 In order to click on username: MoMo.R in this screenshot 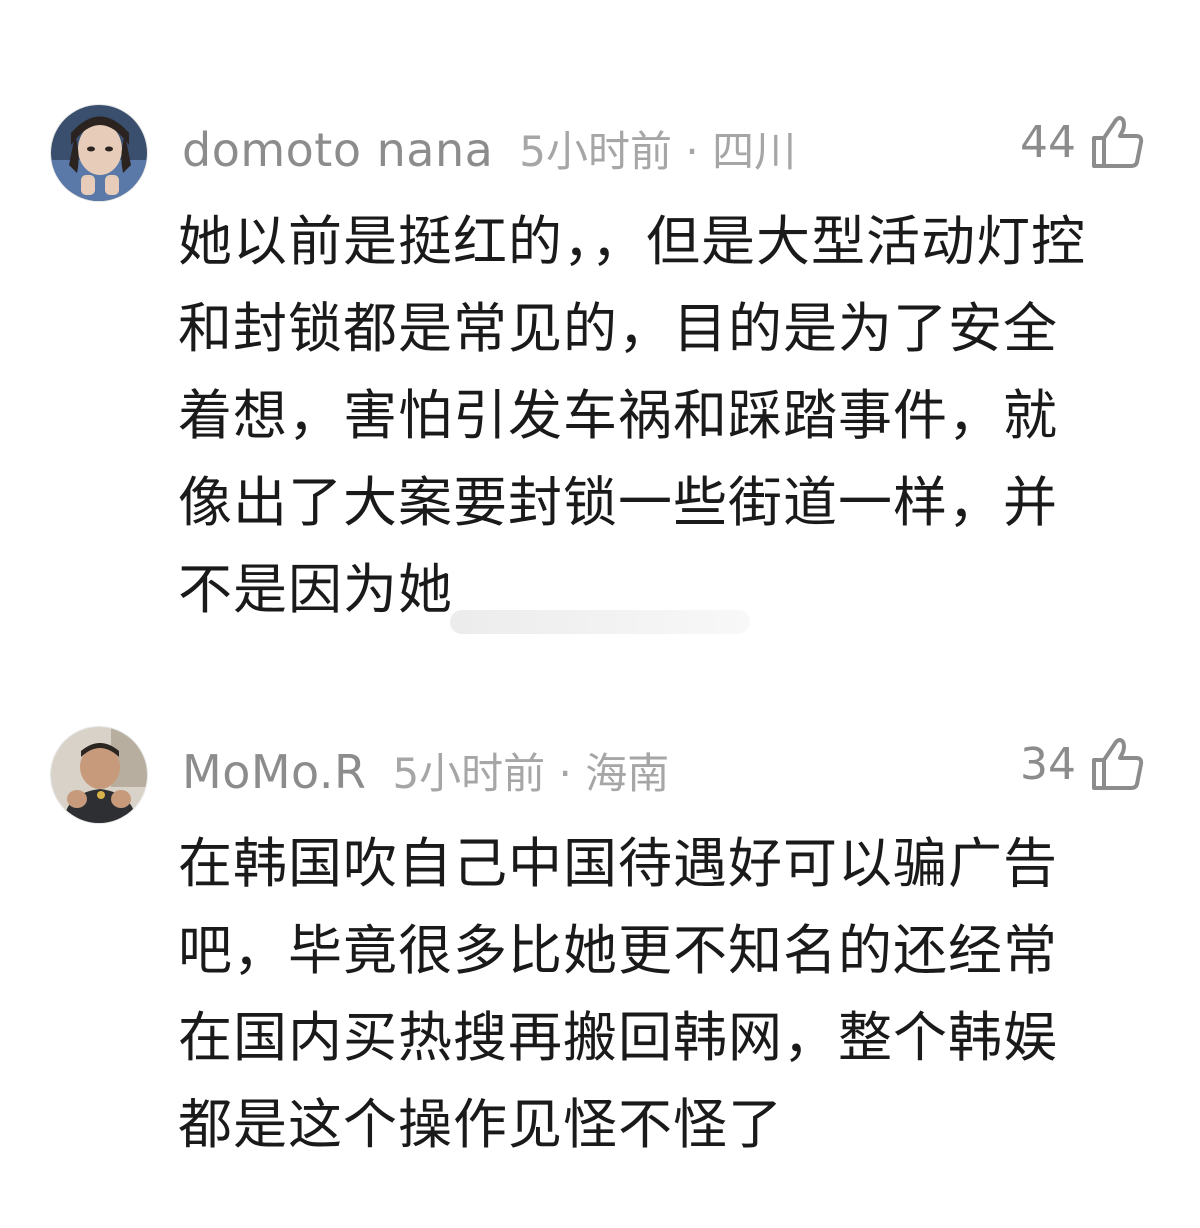, I will do `click(274, 772)`.